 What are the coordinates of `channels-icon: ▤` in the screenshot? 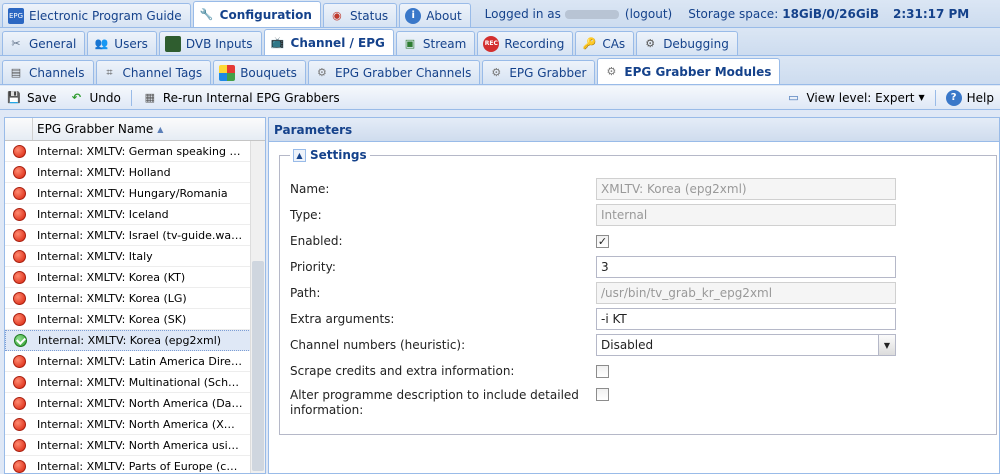 It's located at (16, 72).